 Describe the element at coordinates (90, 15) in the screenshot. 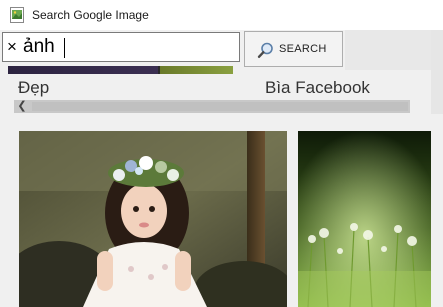

I see `window-title: Search Google Image` at that location.